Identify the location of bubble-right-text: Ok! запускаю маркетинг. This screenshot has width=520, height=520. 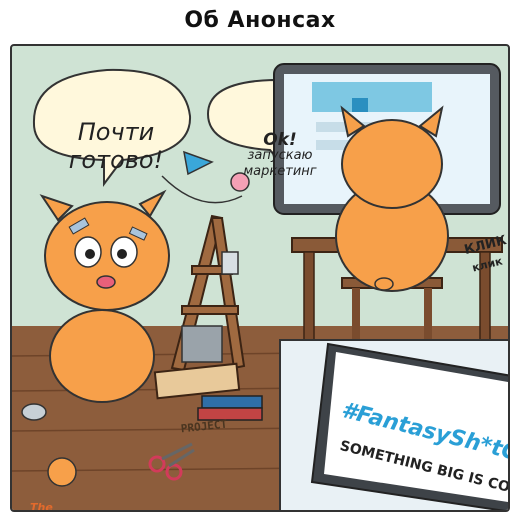
(280, 156).